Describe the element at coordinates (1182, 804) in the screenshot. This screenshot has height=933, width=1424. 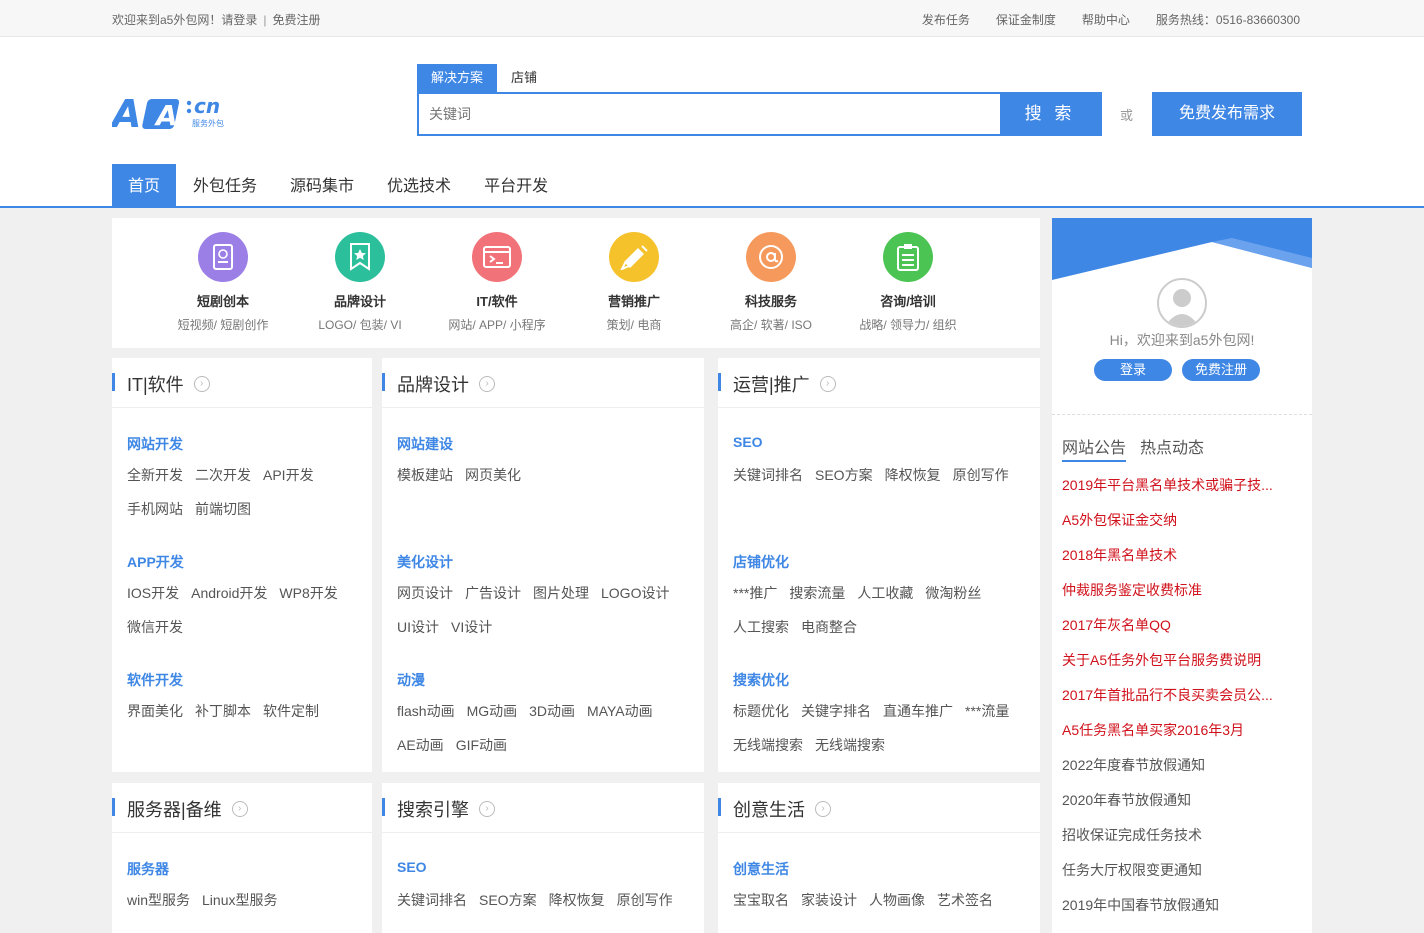
I see `notice-item: 2020年春节放假通知` at that location.